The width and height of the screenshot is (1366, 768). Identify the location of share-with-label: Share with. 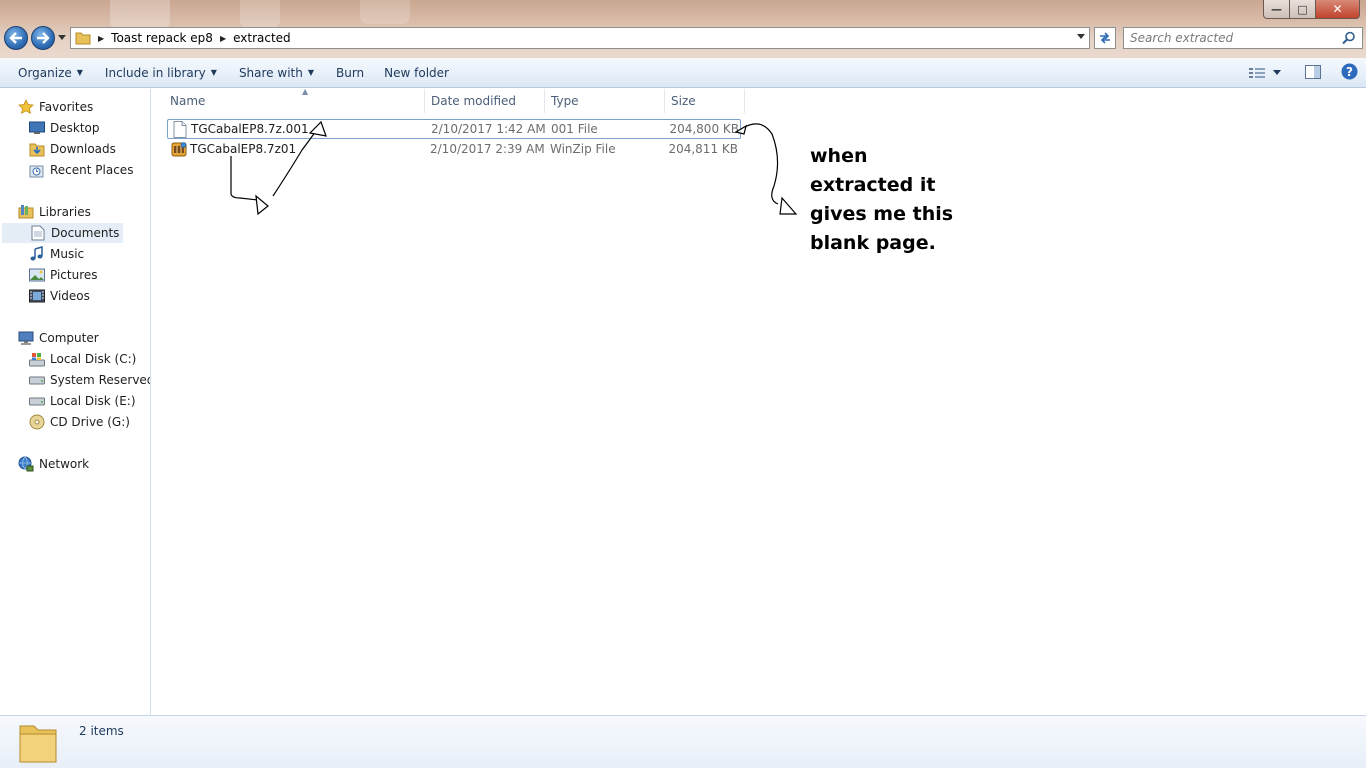
(270, 72).